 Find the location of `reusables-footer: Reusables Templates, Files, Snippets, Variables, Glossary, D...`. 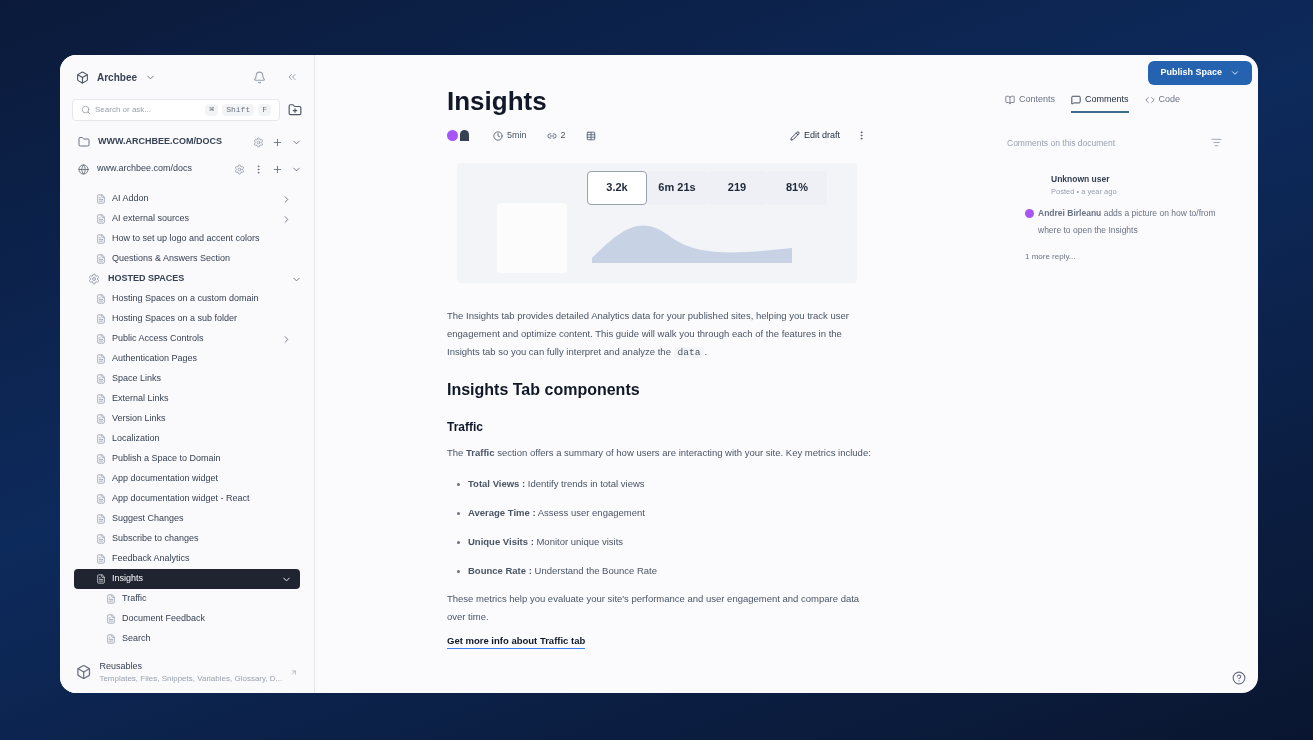

reusables-footer: Reusables Templates, Files, Snippets, Variables, Glossary, D... is located at coordinates (187, 674).